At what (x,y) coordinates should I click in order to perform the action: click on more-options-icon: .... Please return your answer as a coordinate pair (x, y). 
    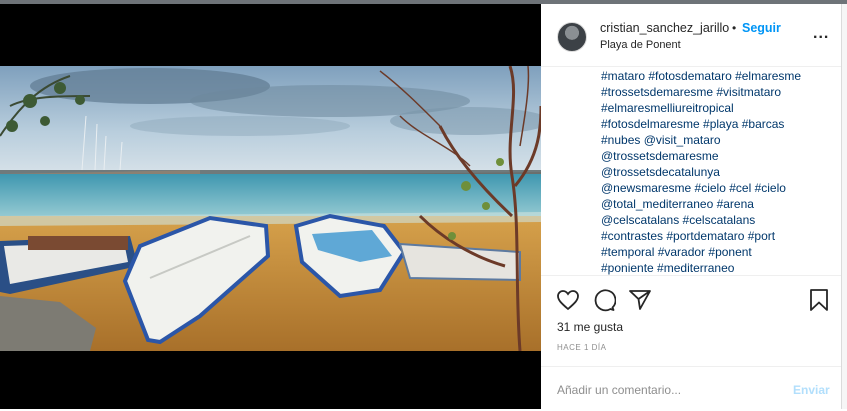
    Looking at the image, I should click on (821, 34).